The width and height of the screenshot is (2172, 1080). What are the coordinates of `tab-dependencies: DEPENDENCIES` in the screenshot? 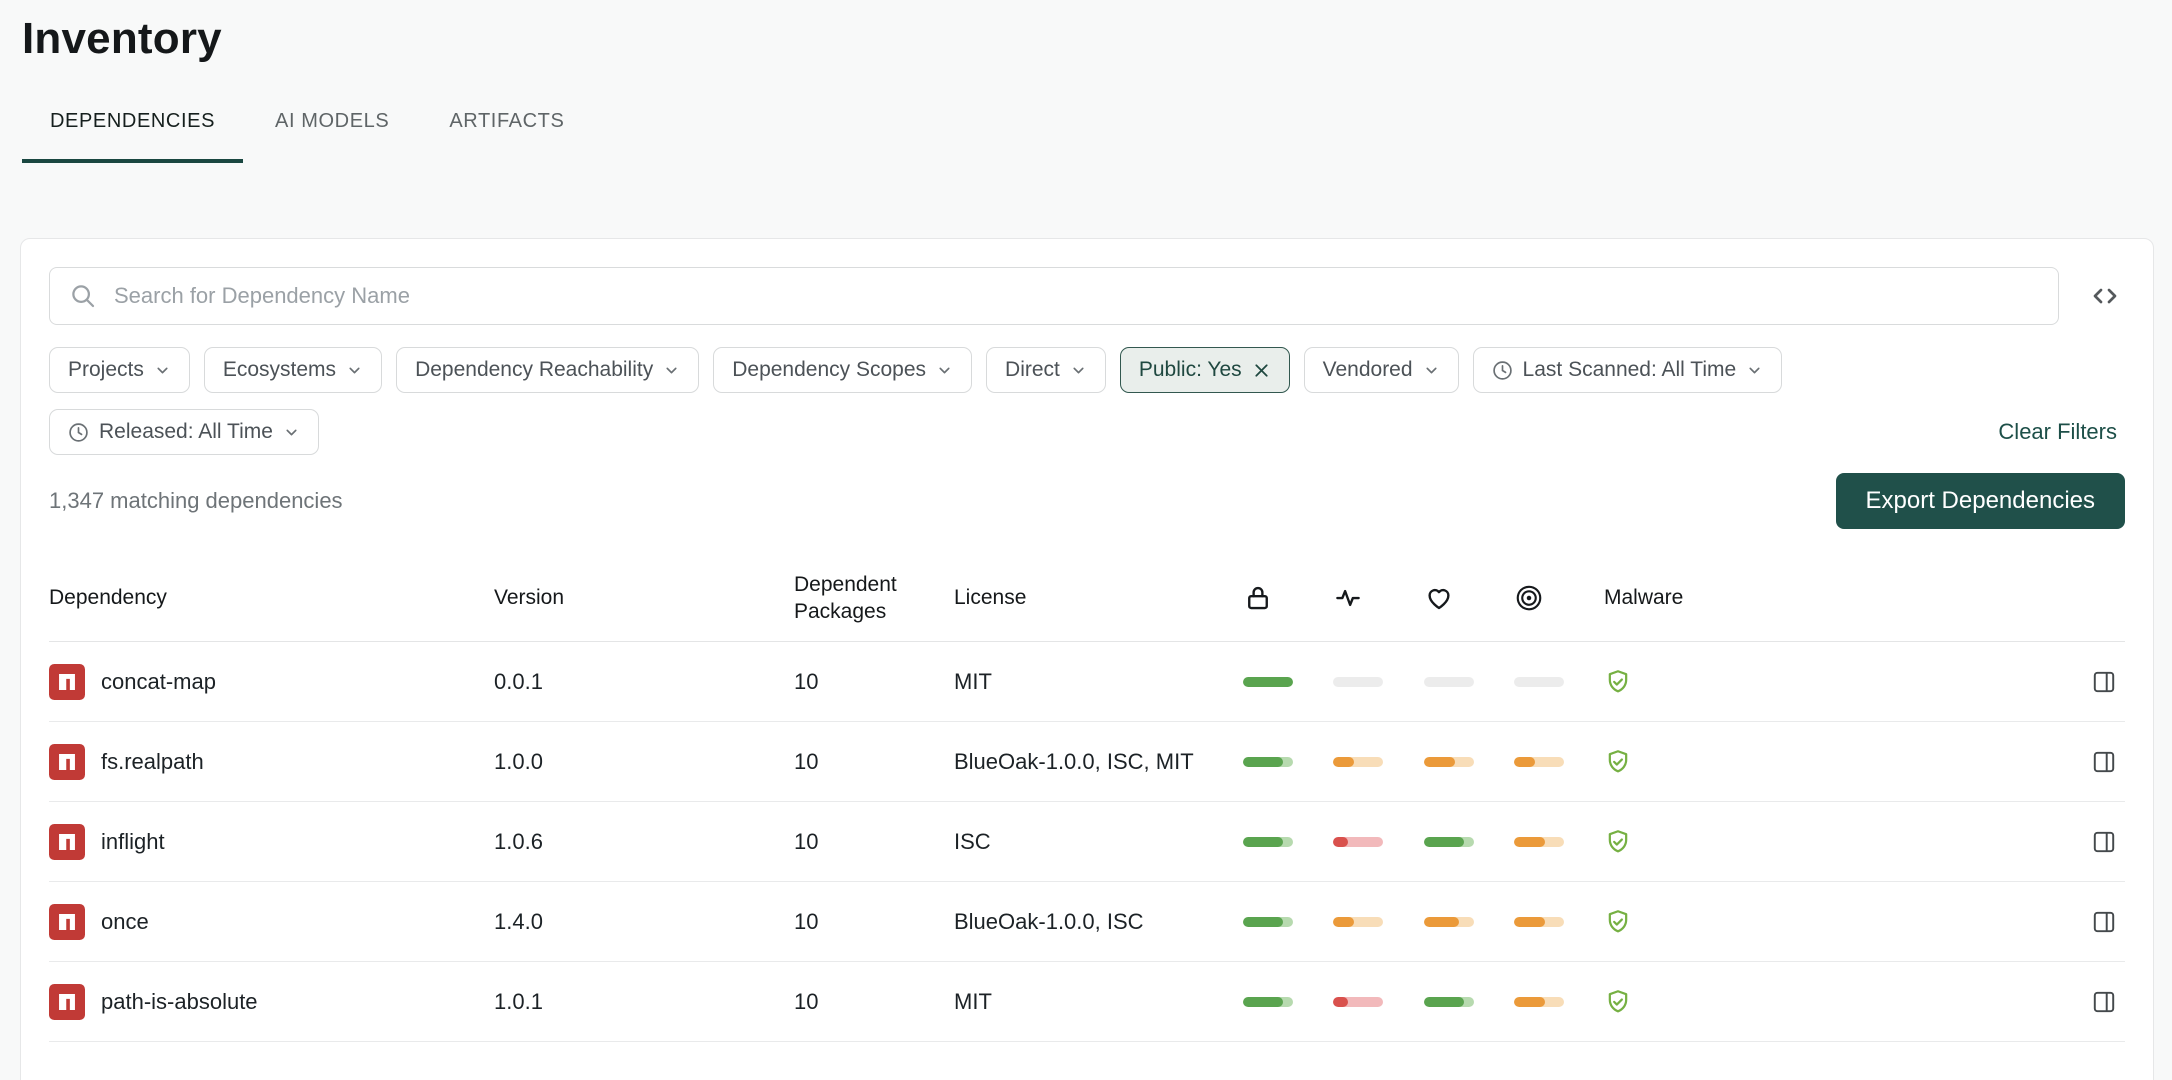 It's located at (133, 136).